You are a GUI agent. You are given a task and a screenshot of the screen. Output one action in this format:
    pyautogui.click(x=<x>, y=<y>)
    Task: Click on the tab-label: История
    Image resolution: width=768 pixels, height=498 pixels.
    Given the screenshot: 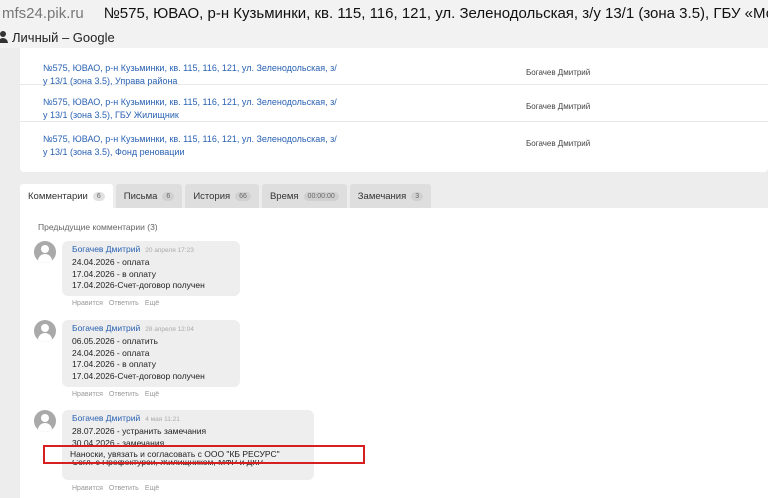 What is the action you would take?
    pyautogui.click(x=212, y=196)
    